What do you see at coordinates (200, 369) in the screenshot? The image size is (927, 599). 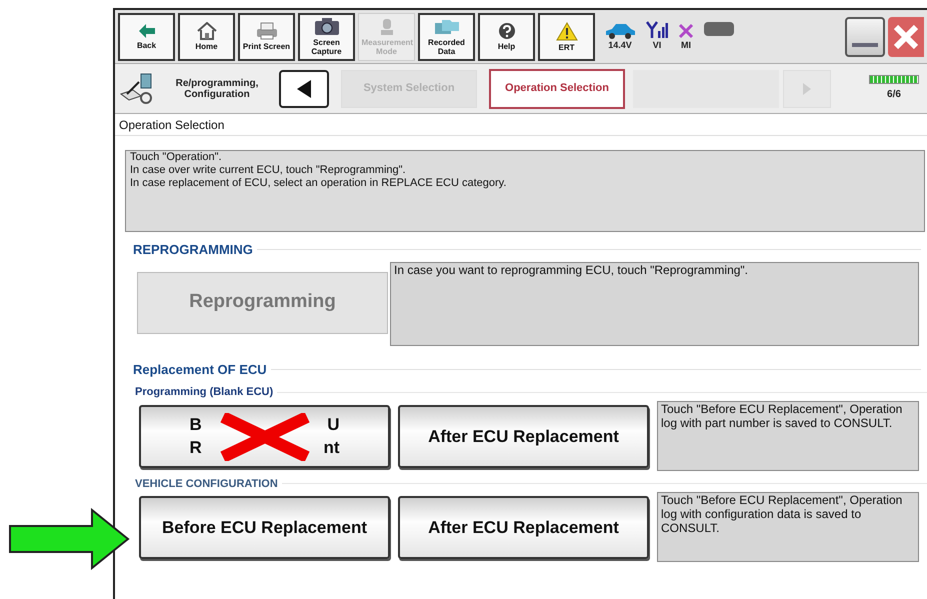 I see `section-heading: Replacement OF ECU` at bounding box center [200, 369].